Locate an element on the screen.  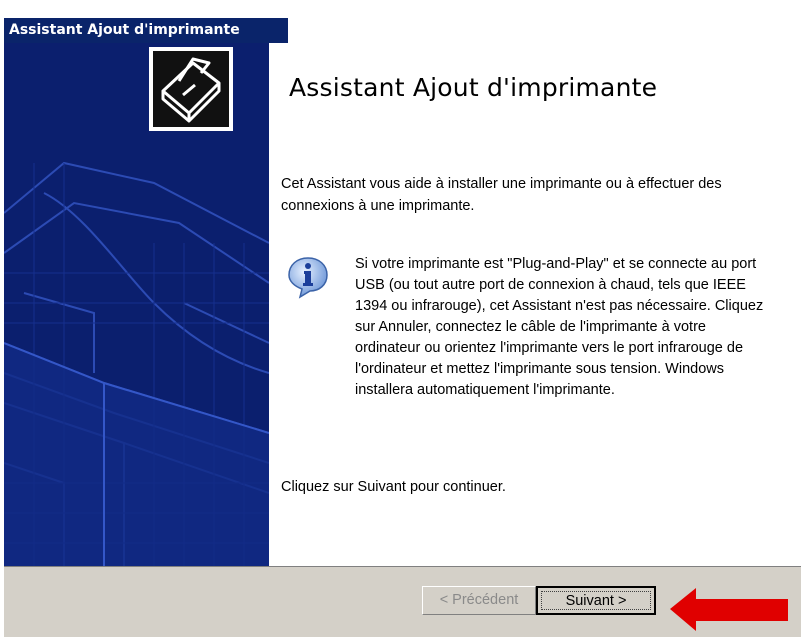
printer-icon is located at coordinates (191, 89).